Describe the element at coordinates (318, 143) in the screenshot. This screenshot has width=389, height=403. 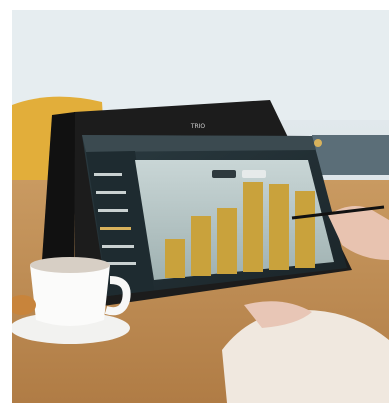
I see `avatar-icon` at that location.